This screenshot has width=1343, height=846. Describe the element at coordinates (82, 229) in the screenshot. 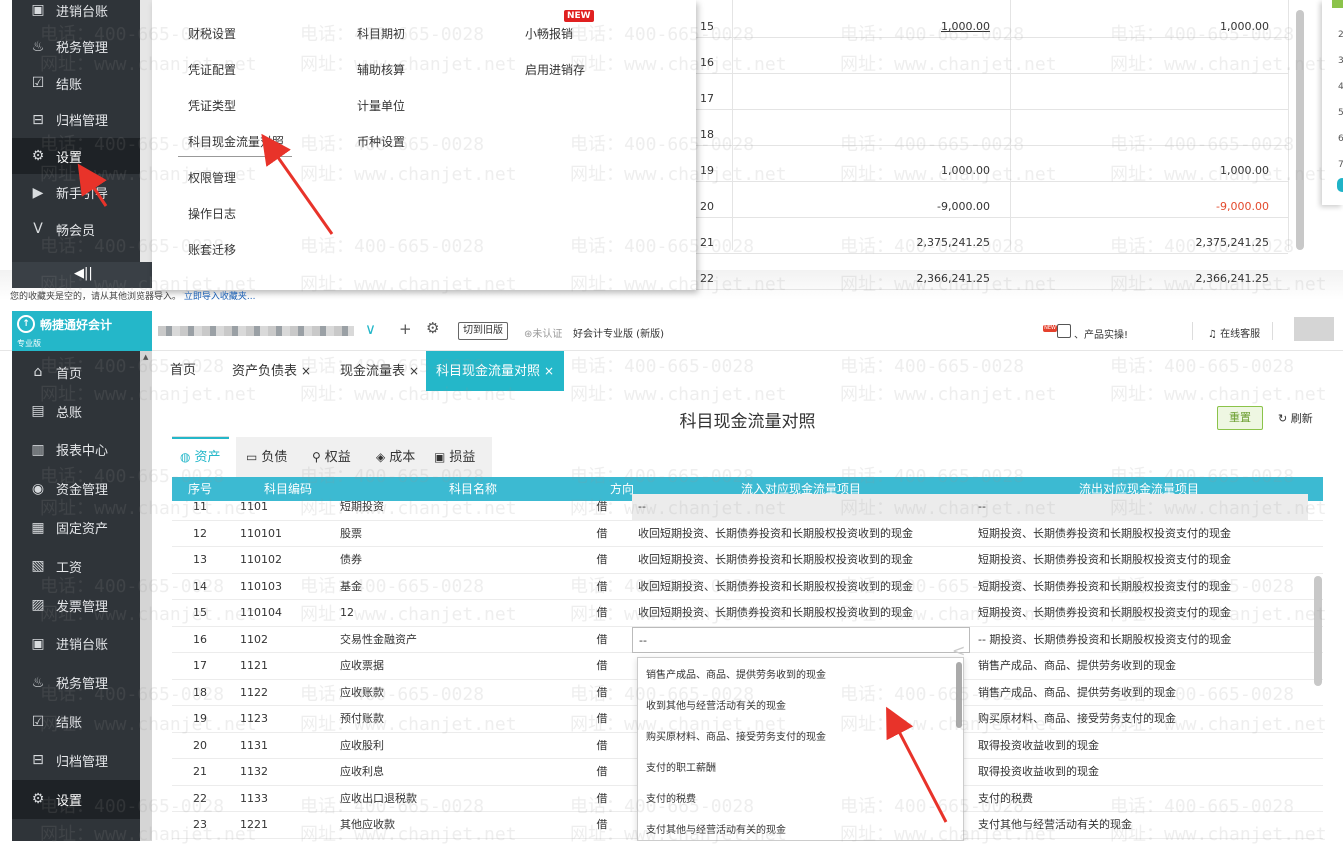

I see `sidebar-item: V 畅会员` at that location.